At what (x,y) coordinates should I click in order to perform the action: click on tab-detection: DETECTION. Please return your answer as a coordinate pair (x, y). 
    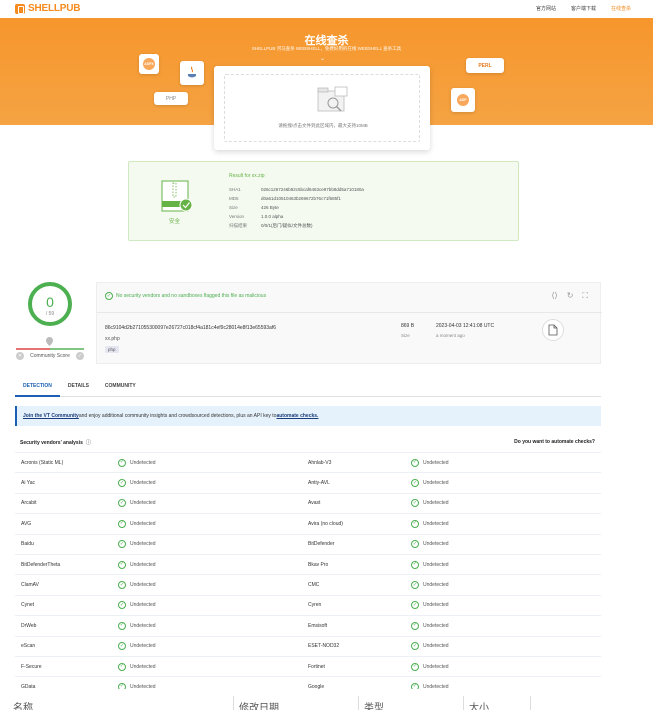
    Looking at the image, I should click on (37, 387).